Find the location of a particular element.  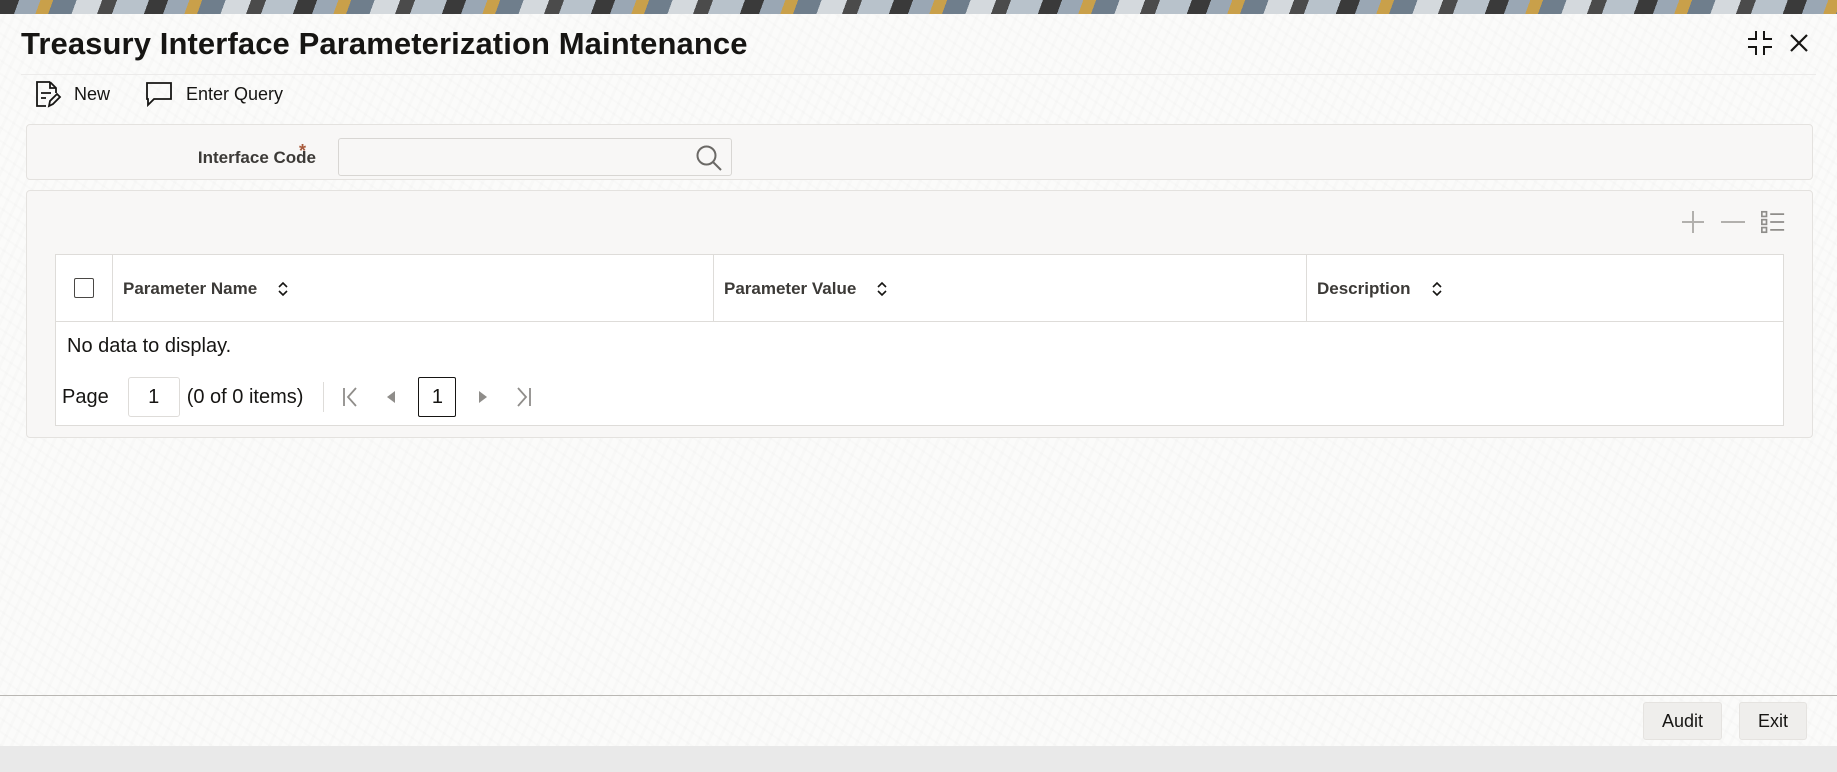

search-icon is located at coordinates (709, 158).